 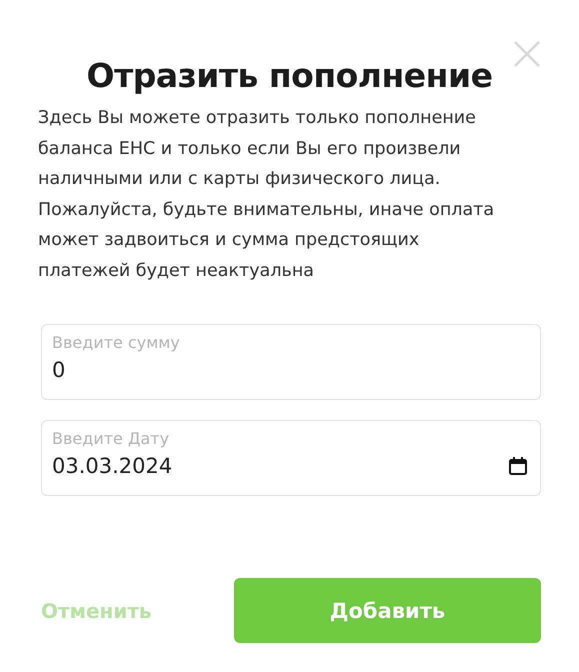 I want to click on calendar-icon, so click(x=518, y=466).